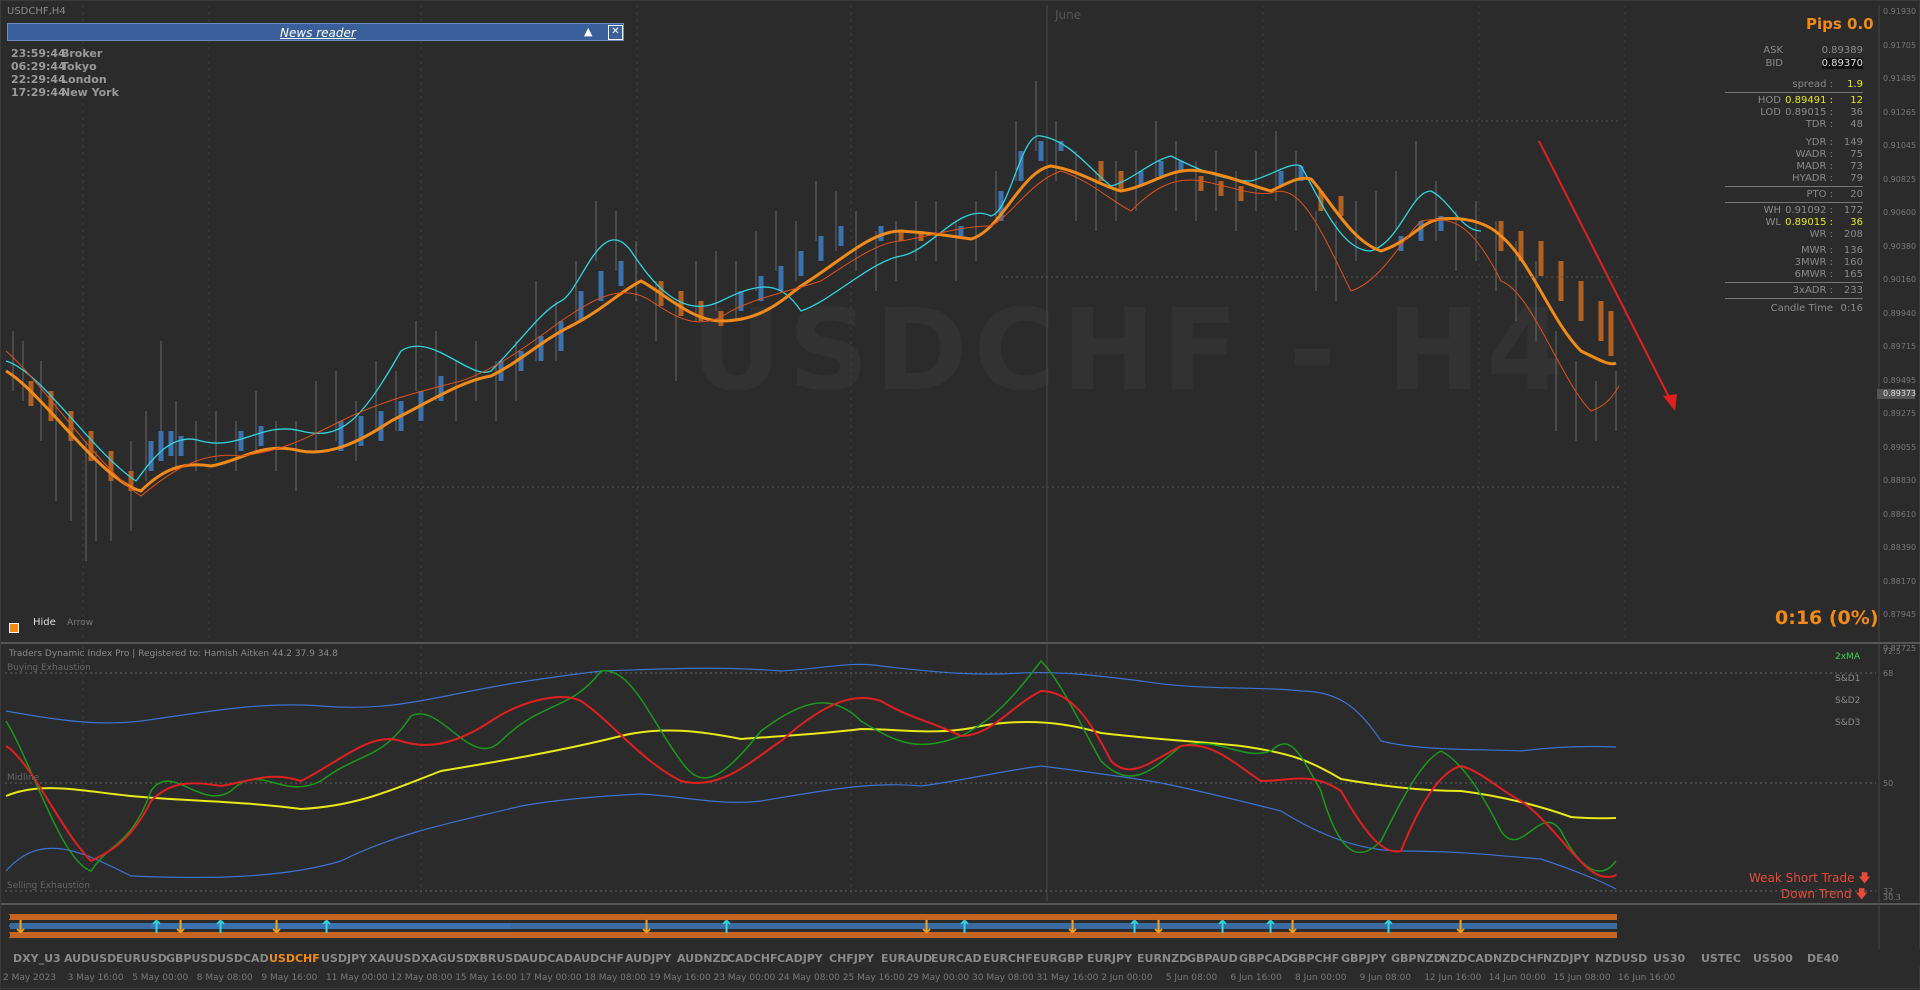 The height and width of the screenshot is (990, 1920). Describe the element at coordinates (447, 958) in the screenshot. I see `symbol-tab-xagusd: XAGUSD` at that location.